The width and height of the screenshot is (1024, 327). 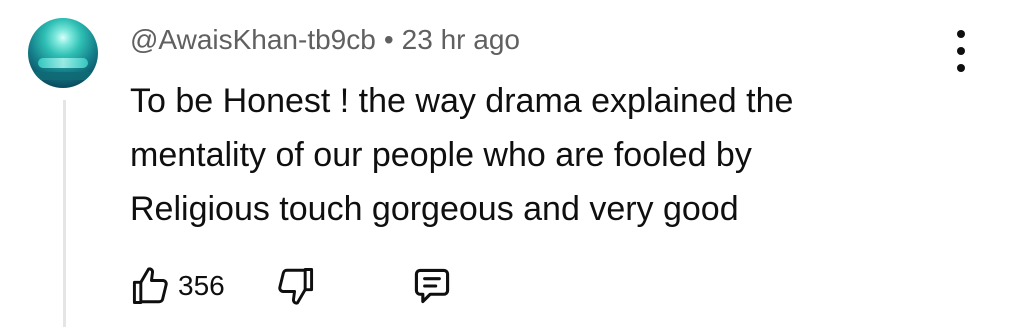 What do you see at coordinates (63, 53) in the screenshot?
I see `user-avatar` at bounding box center [63, 53].